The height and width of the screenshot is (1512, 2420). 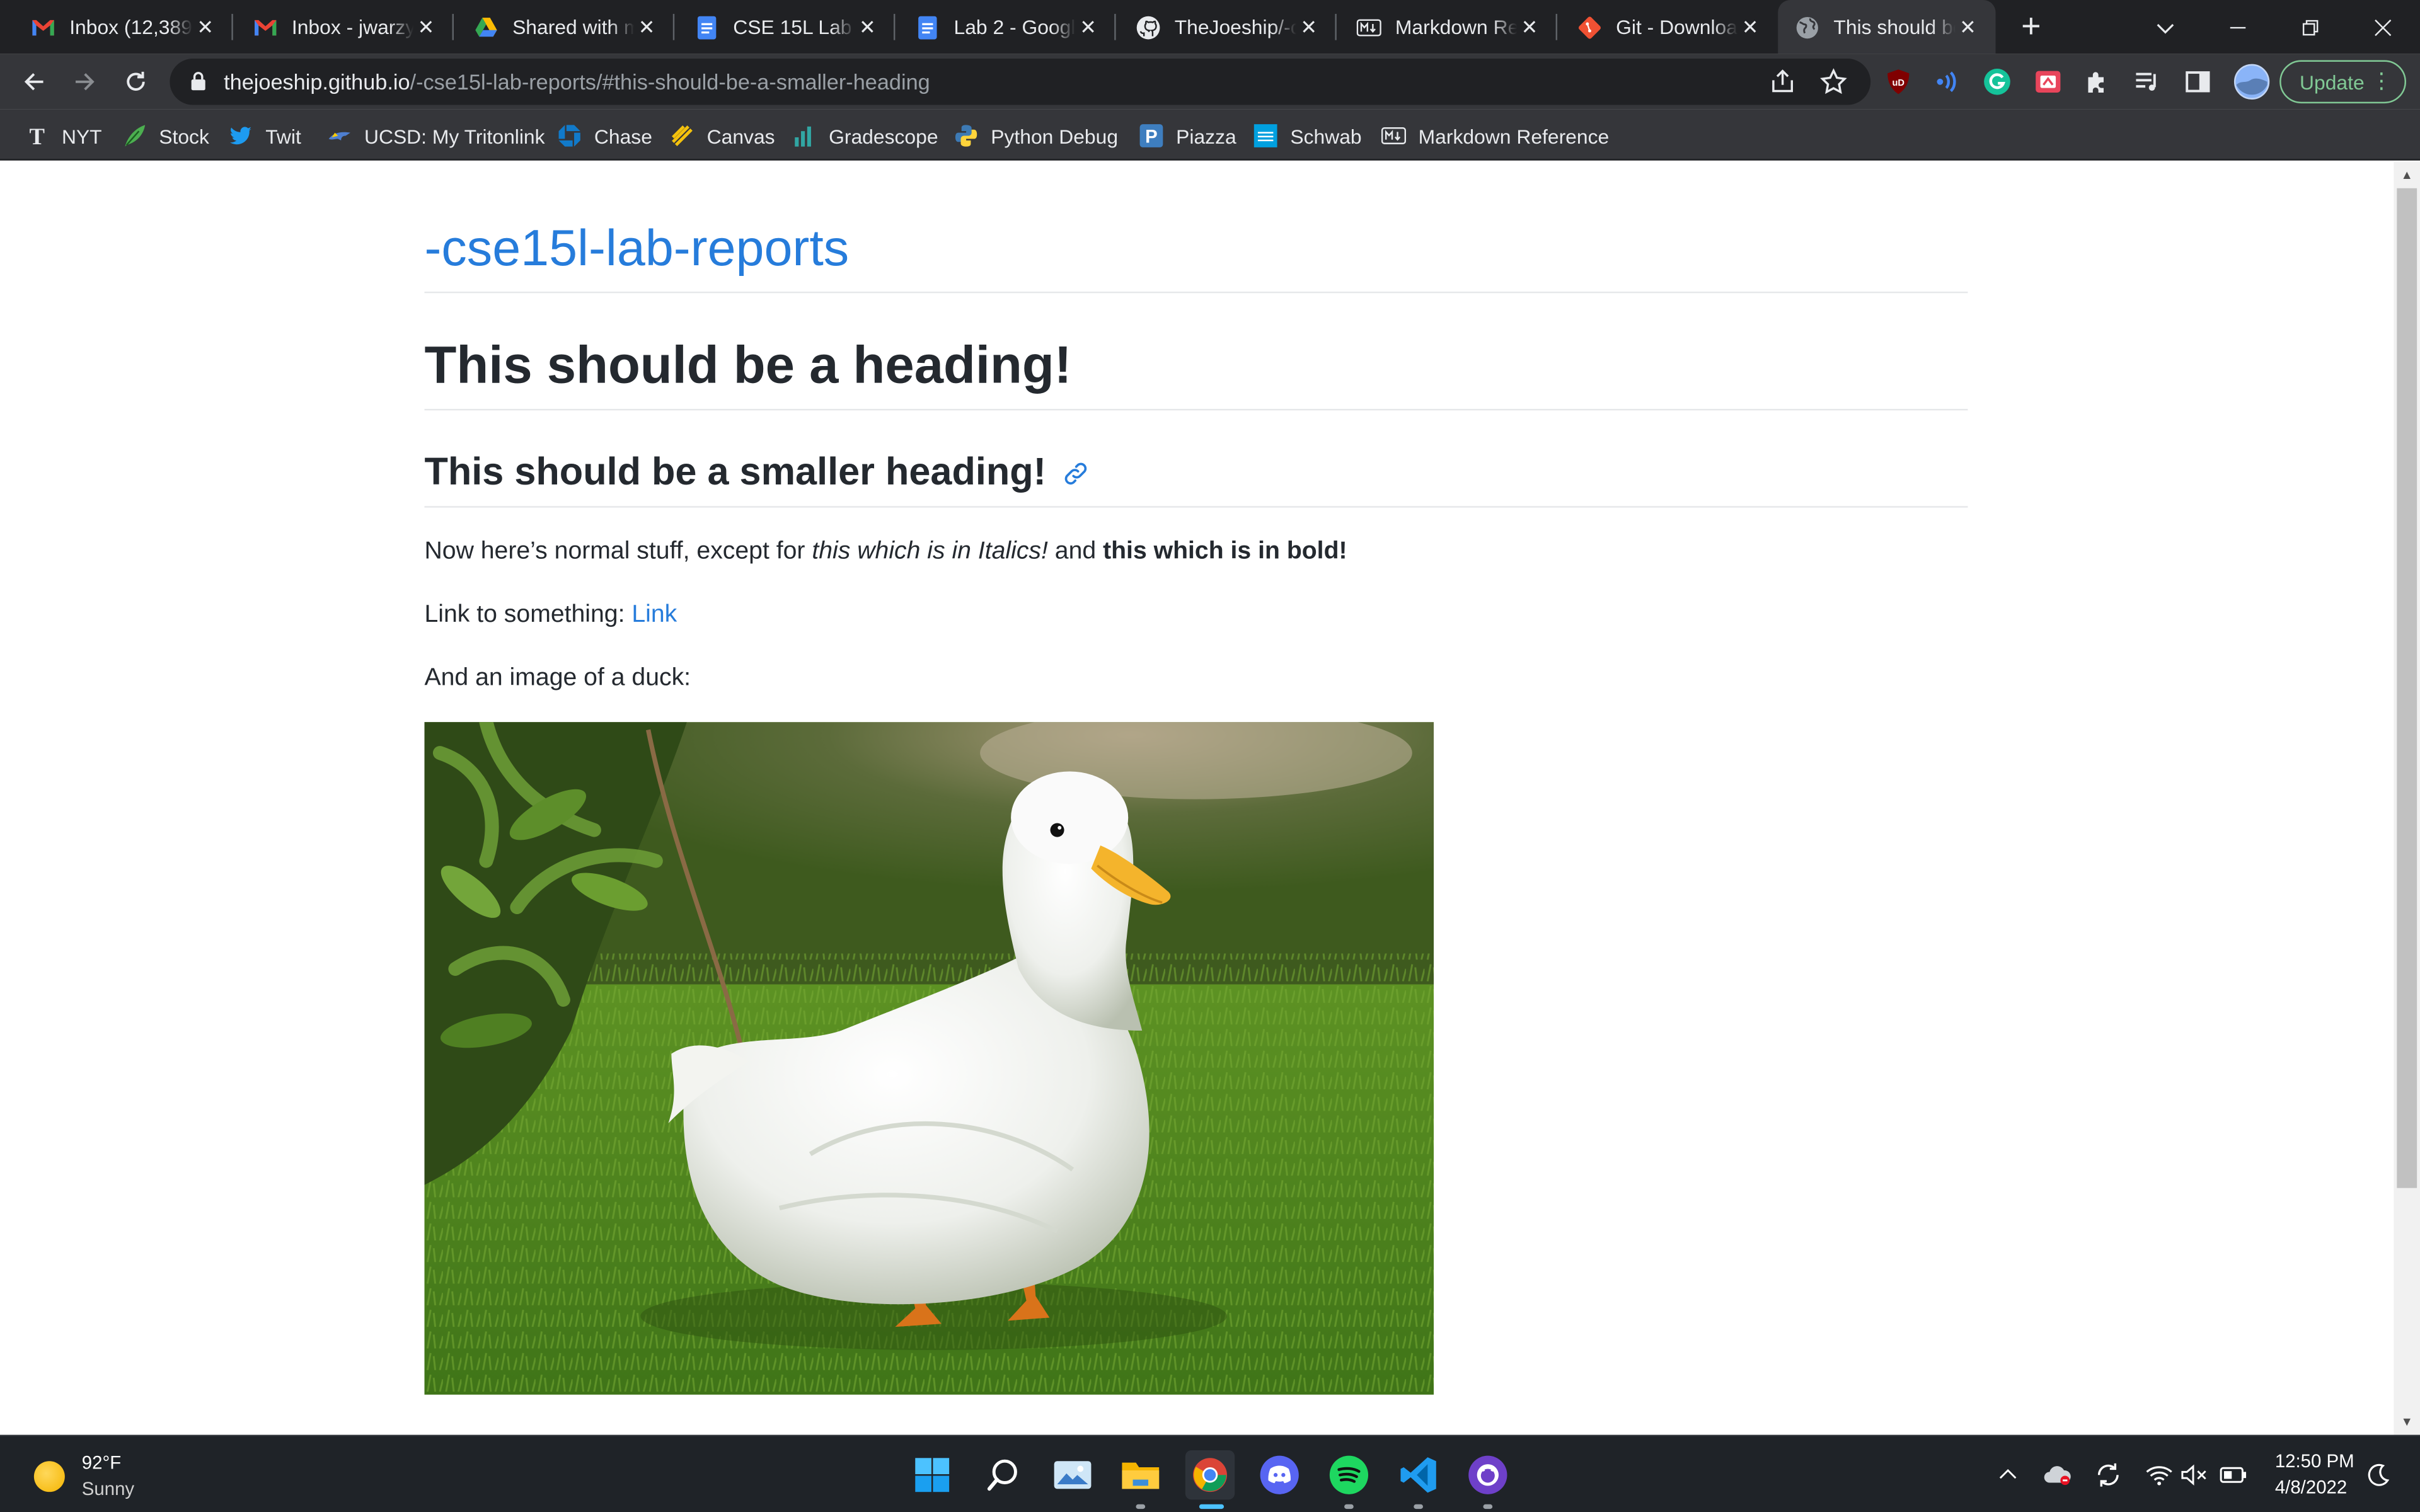 What do you see at coordinates (1495, 135) in the screenshot?
I see `bookmark-markdown-reference: Markdown Reference` at bounding box center [1495, 135].